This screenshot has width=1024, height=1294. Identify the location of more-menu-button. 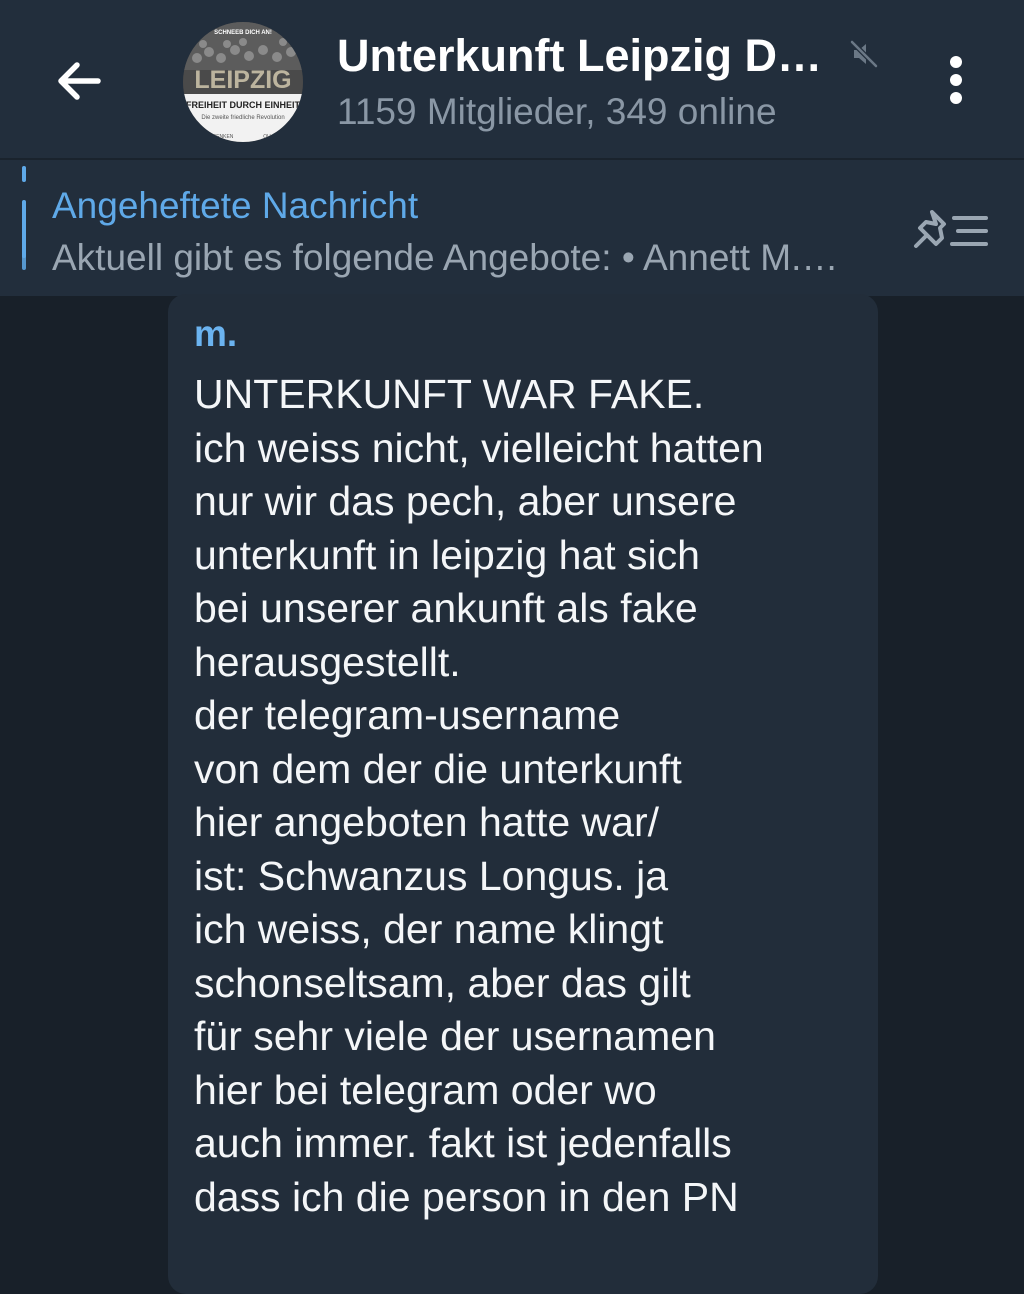
(956, 80).